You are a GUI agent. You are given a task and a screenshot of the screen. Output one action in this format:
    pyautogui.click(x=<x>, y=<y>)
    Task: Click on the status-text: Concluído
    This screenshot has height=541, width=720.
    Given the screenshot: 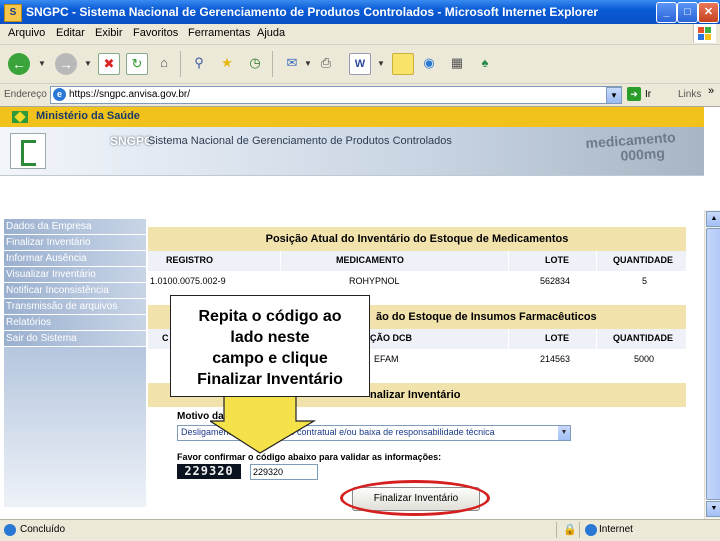 What is the action you would take?
    pyautogui.click(x=43, y=529)
    